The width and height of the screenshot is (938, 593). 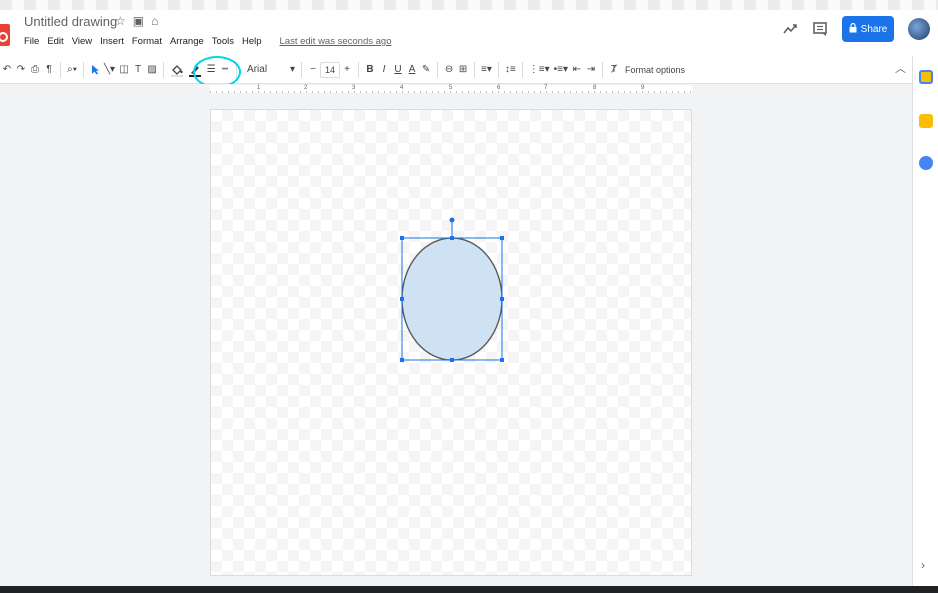 What do you see at coordinates (336, 41) in the screenshot?
I see `last-edit-link: Last edit was seconds ago` at bounding box center [336, 41].